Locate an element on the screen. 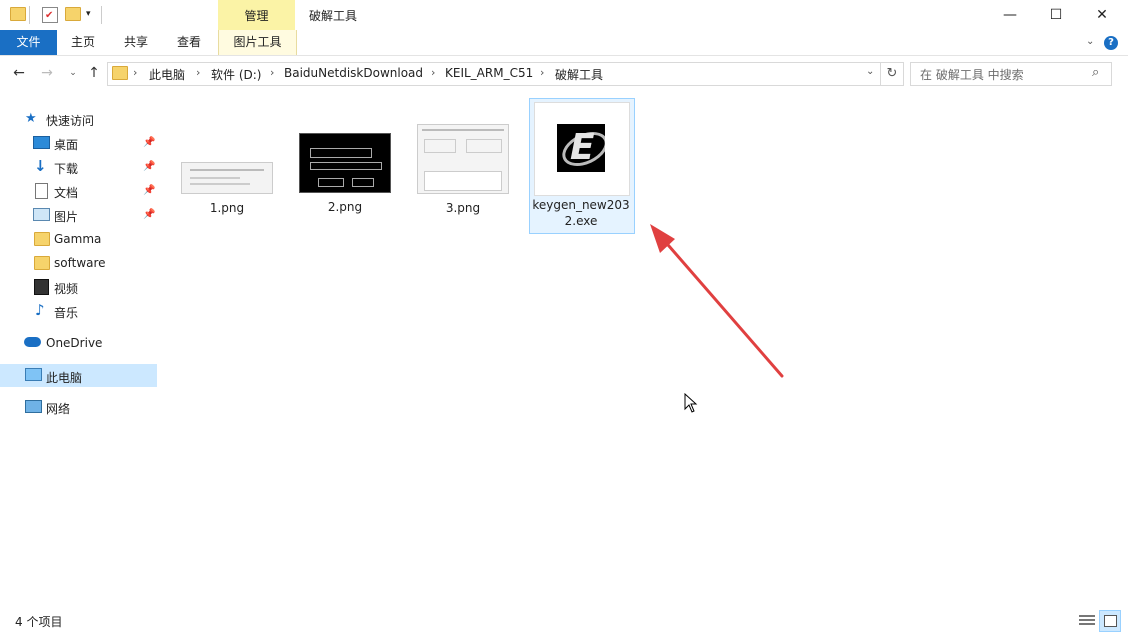  sidebar-item-downloads: ↓ 下载 📌 is located at coordinates (78, 167).